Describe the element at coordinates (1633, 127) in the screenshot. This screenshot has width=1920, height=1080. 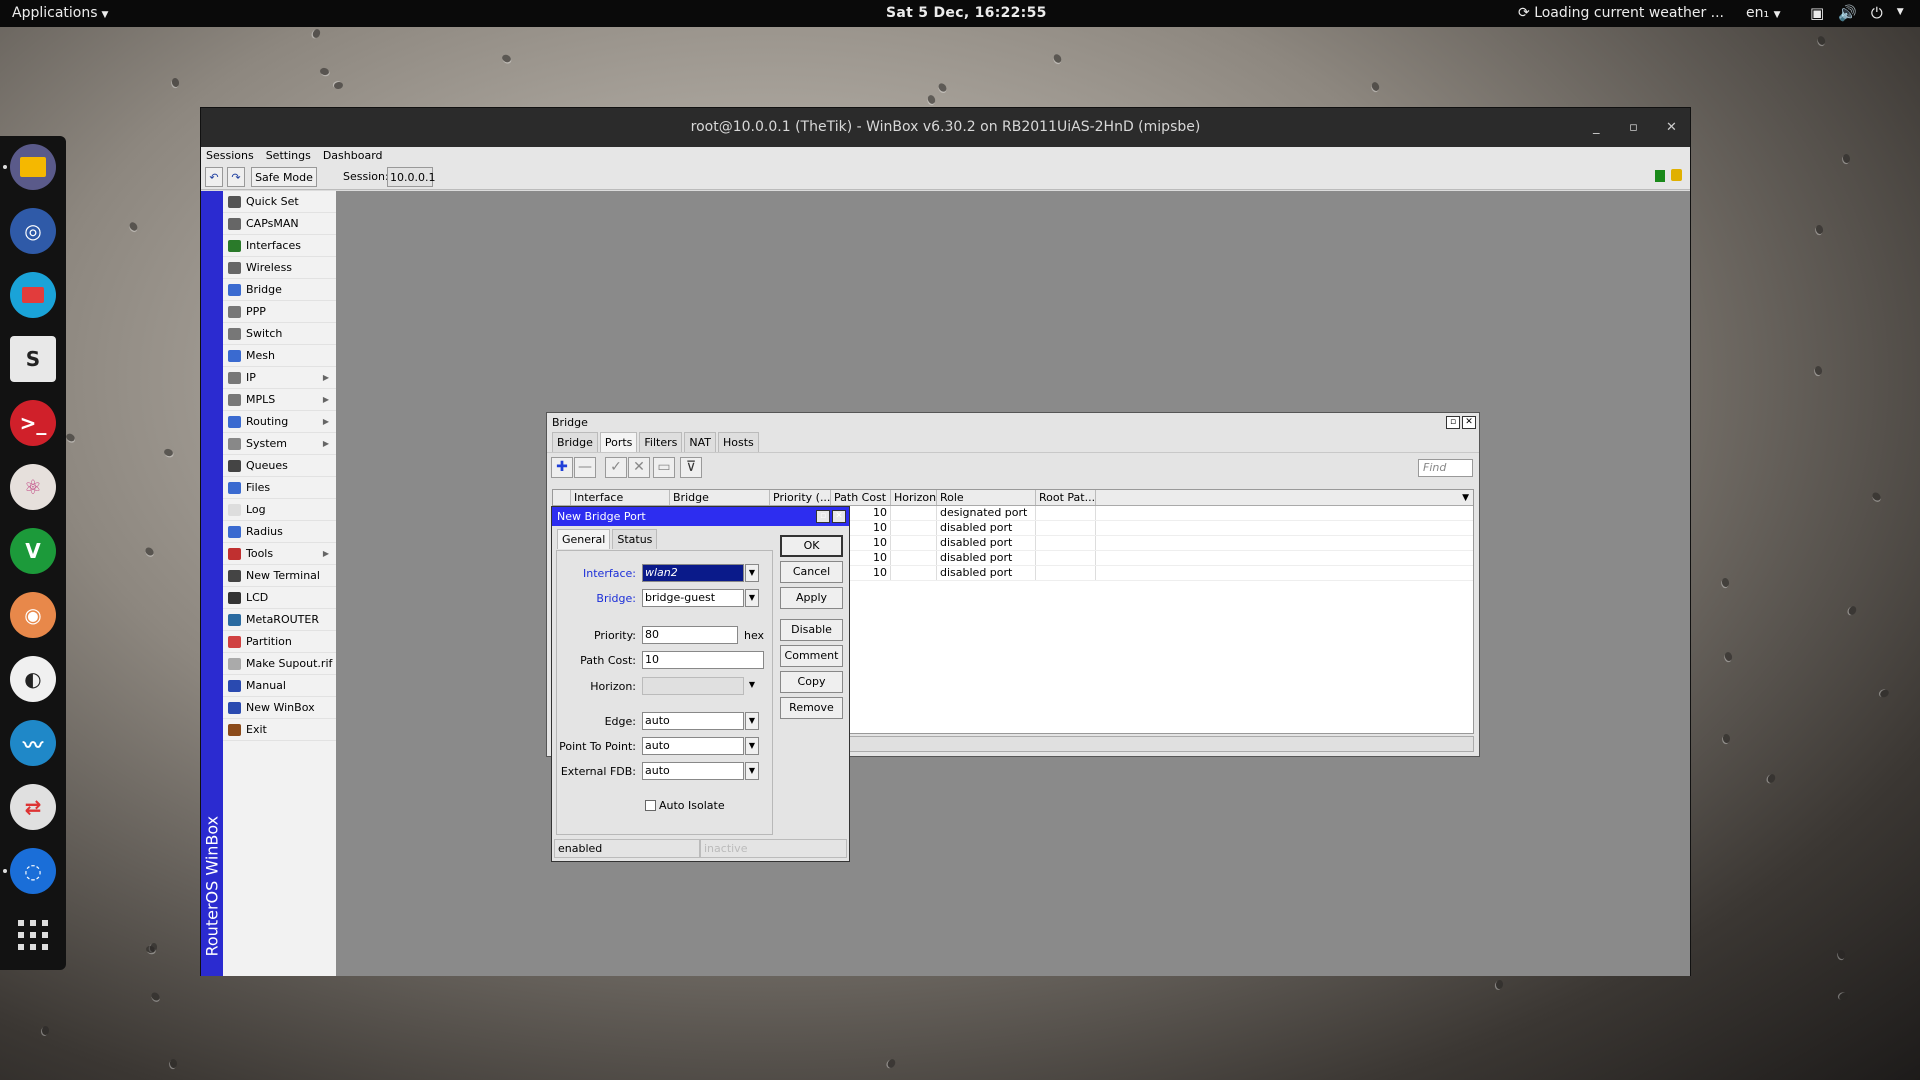
I see `maximize-icon: ▫` at that location.